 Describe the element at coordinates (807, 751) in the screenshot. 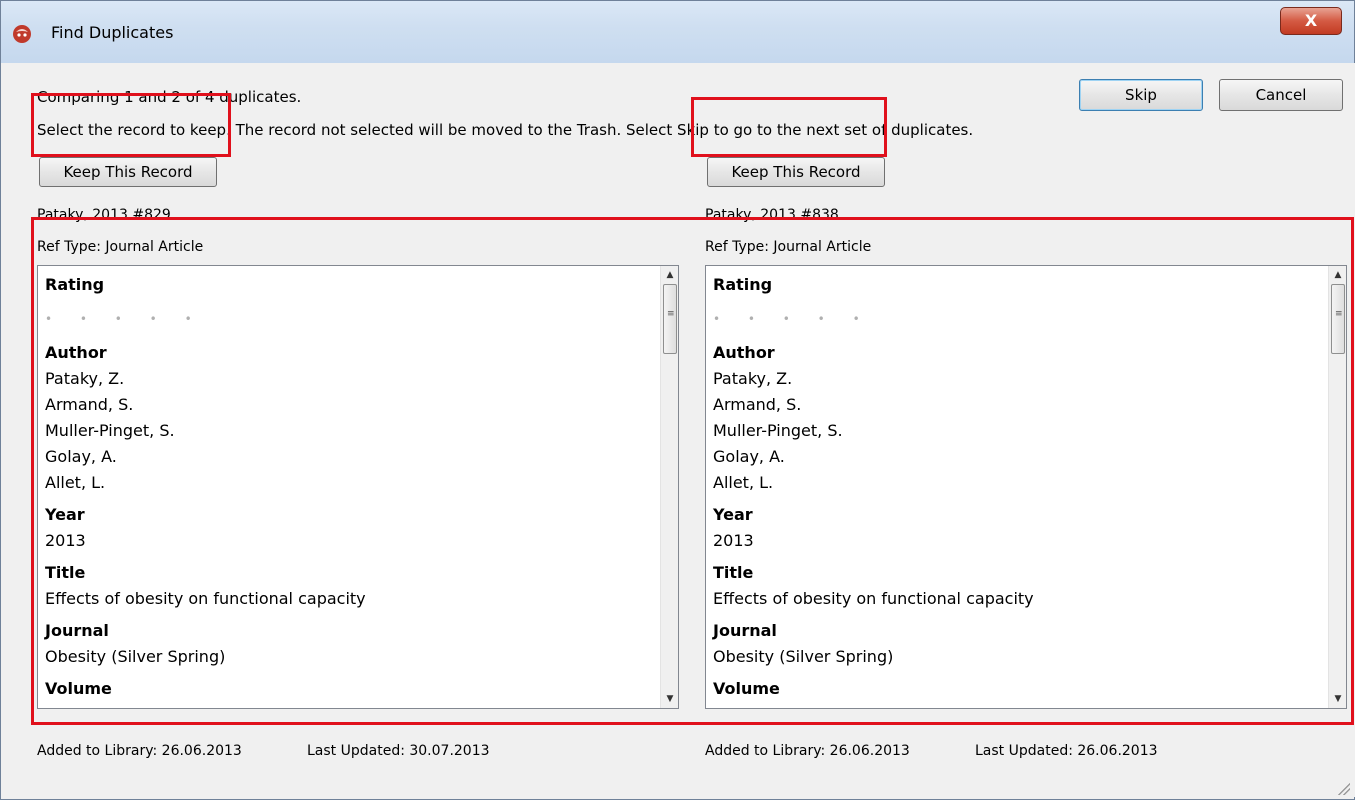

I see `right-added-date: Added to Library: 26.06.2013` at that location.